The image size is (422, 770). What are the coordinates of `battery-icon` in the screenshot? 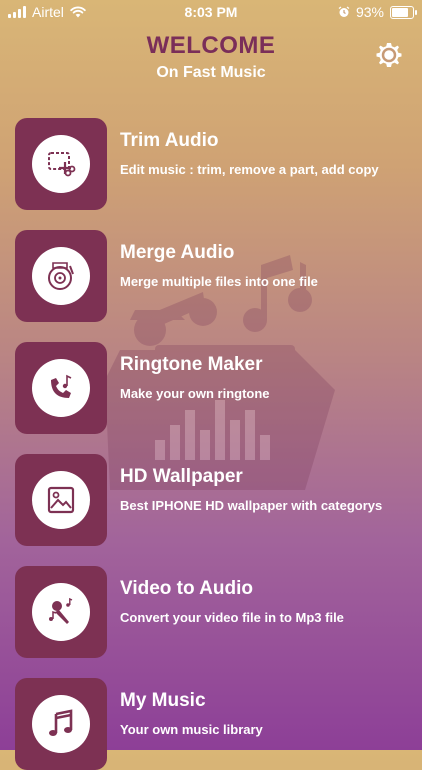 It's located at (403, 12).